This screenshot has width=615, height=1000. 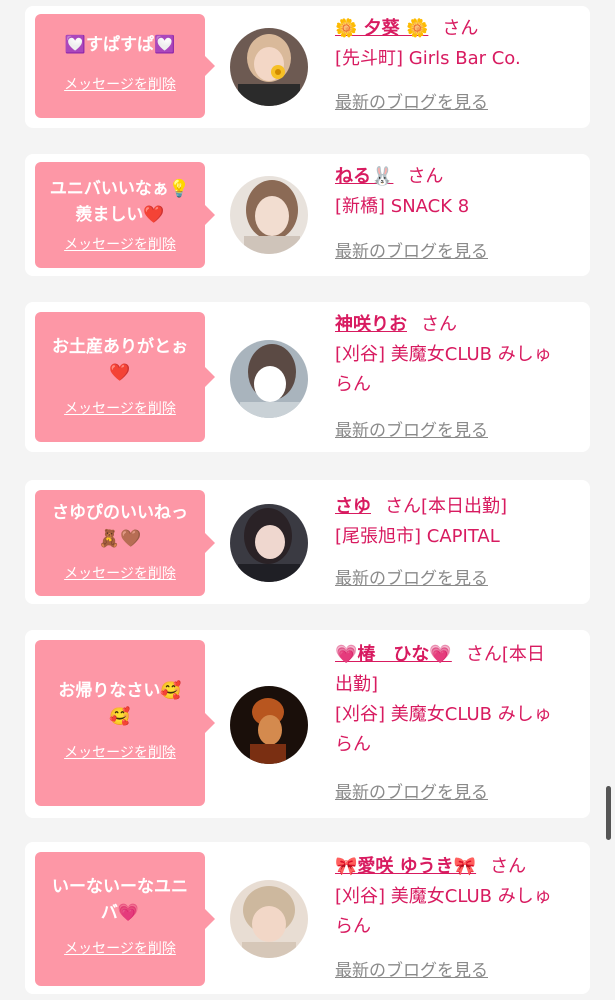 What do you see at coordinates (459, 522) in the screenshot?
I see `cast-info: さゆ さん[本日出勤] [尾張旭市] CAPITAL` at bounding box center [459, 522].